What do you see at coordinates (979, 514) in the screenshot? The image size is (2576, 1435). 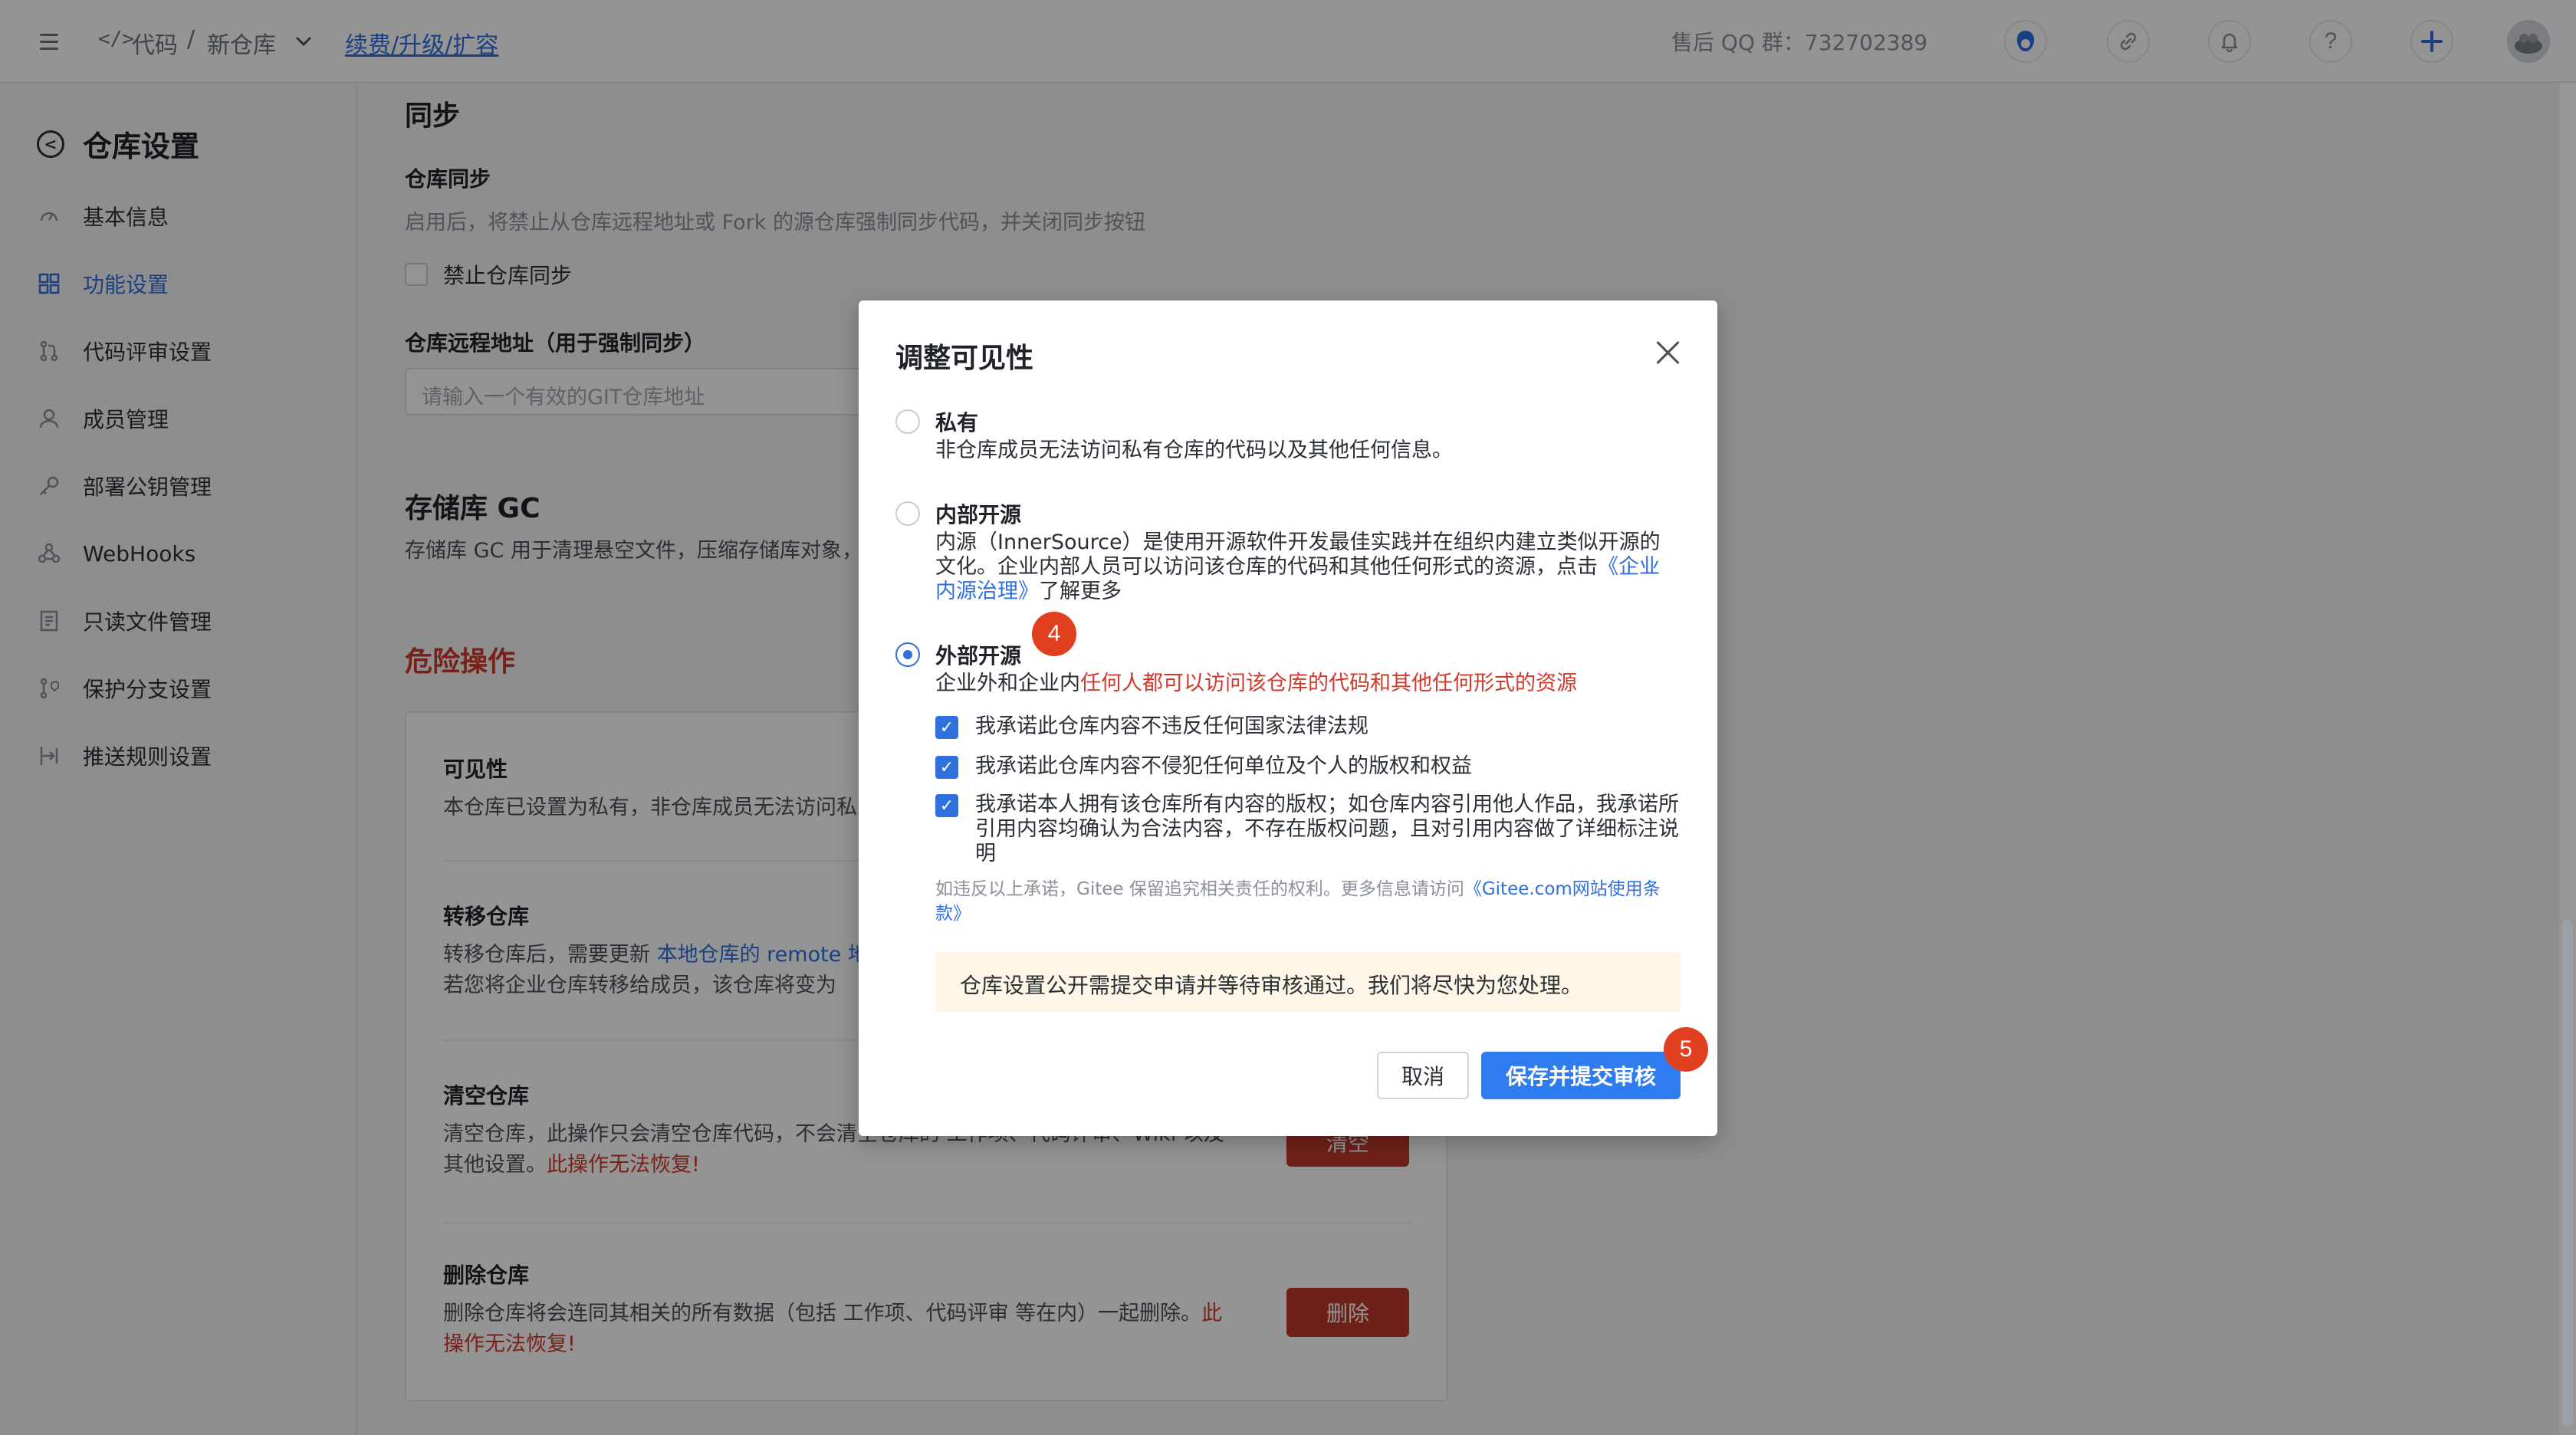 I see `option-internal-label: 内部开源` at bounding box center [979, 514].